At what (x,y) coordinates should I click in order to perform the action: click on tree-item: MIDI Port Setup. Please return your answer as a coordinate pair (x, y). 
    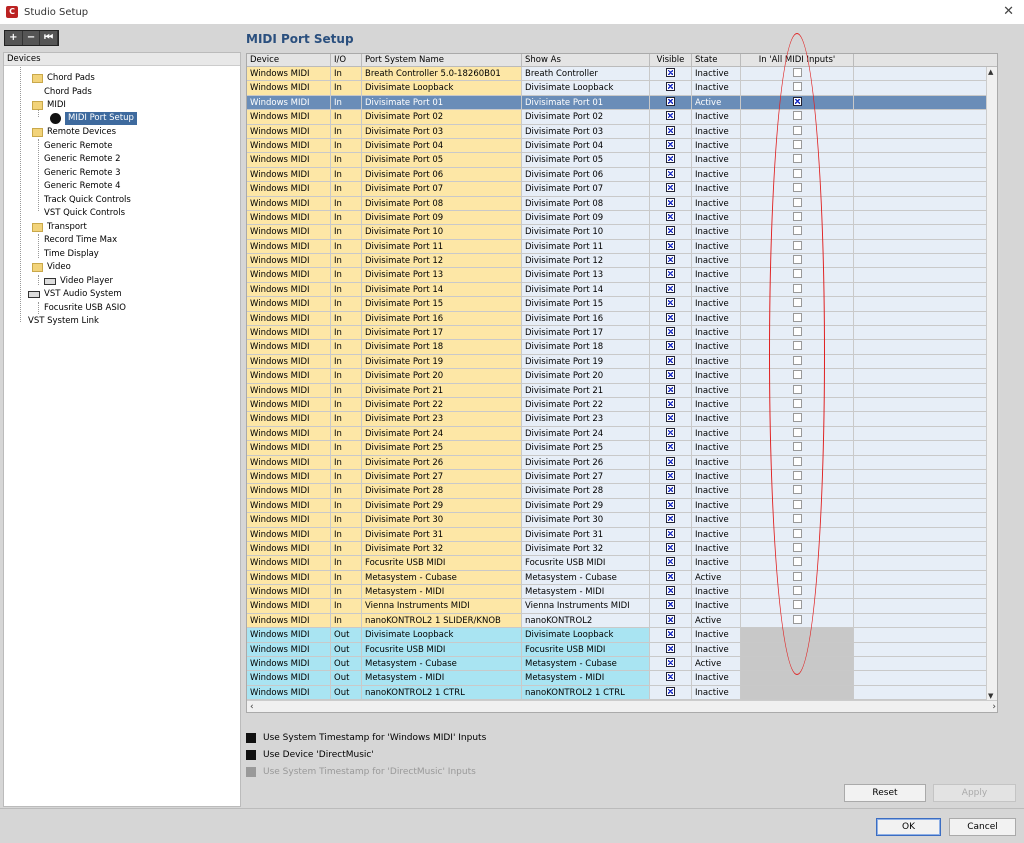
    Looking at the image, I should click on (93, 118).